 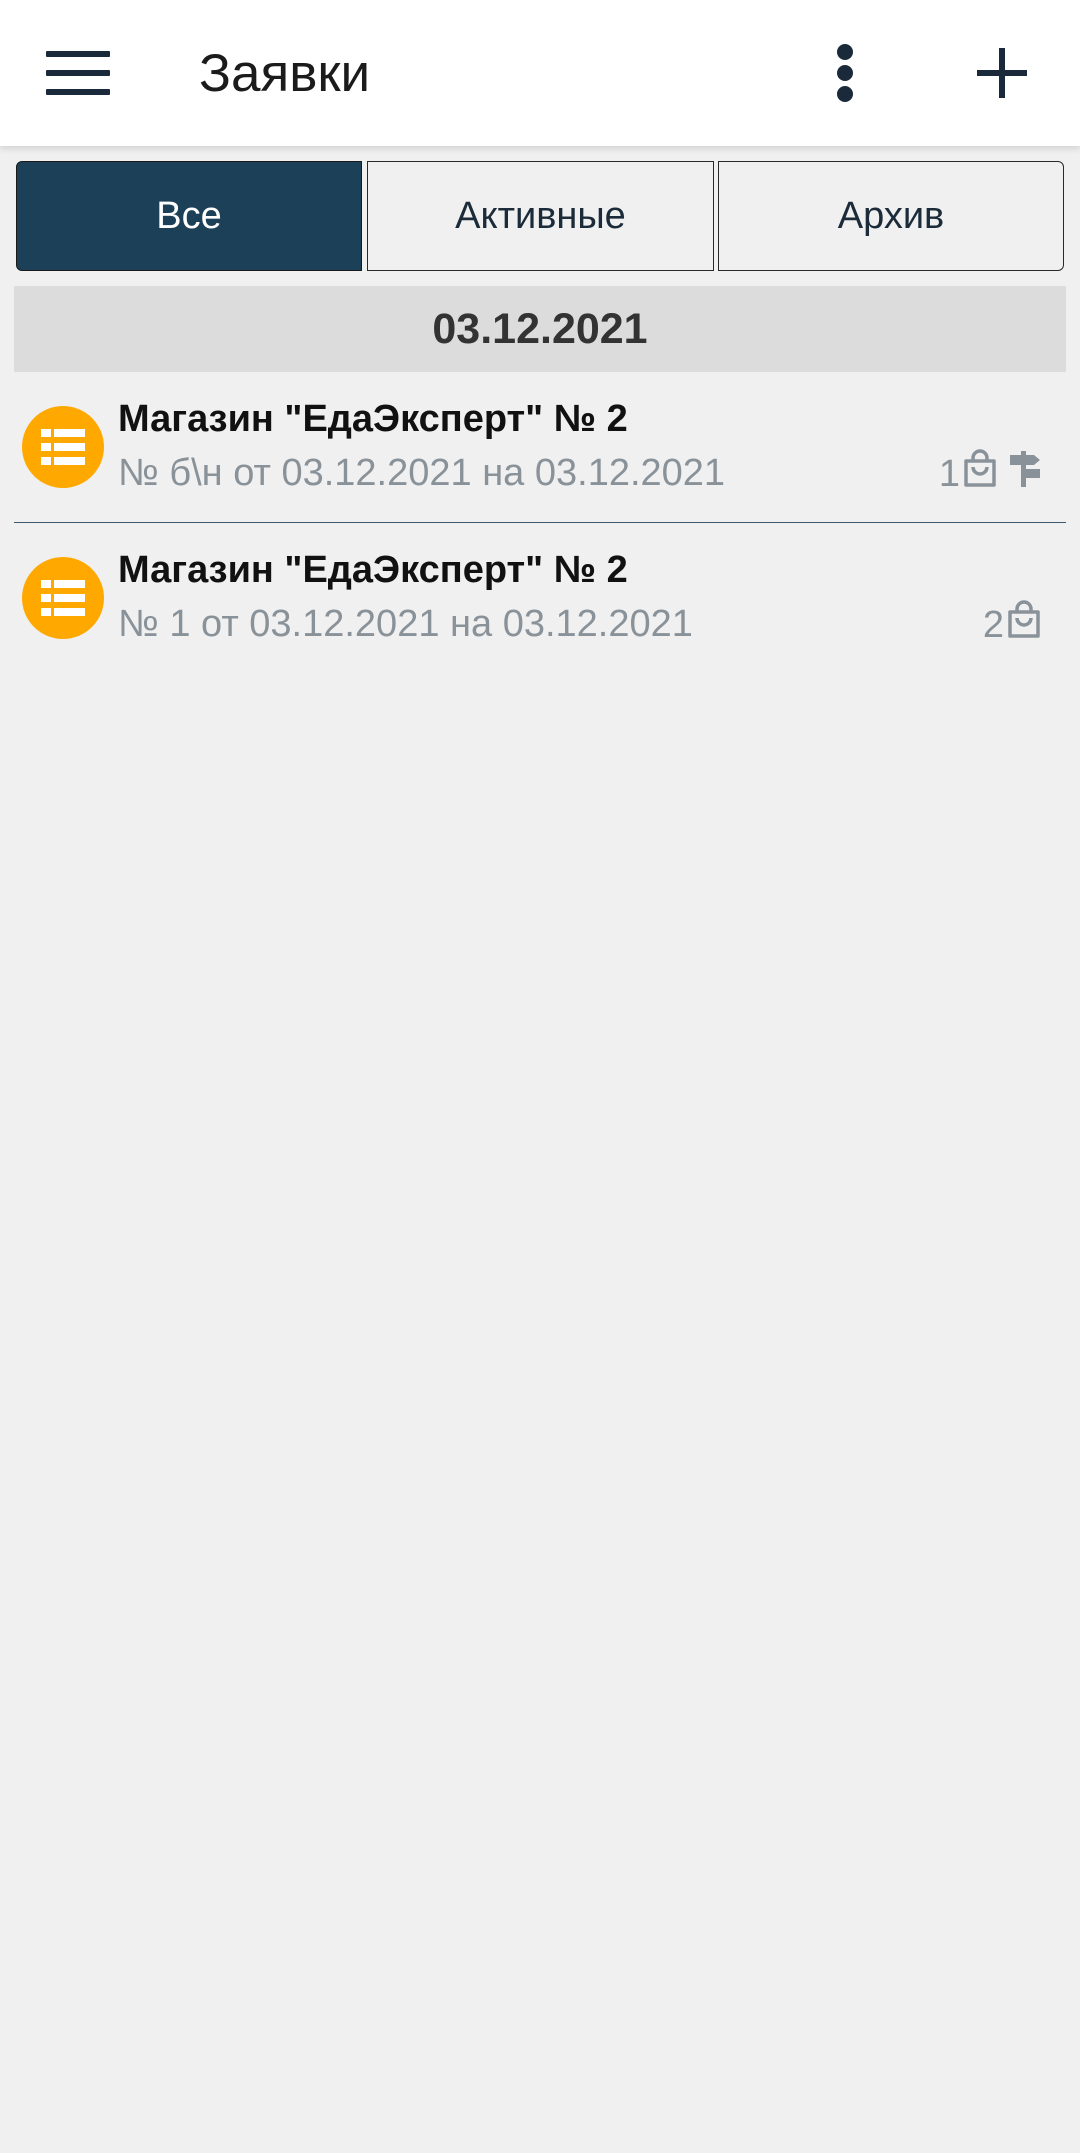 I want to click on page-title: Заявки, so click(x=285, y=73).